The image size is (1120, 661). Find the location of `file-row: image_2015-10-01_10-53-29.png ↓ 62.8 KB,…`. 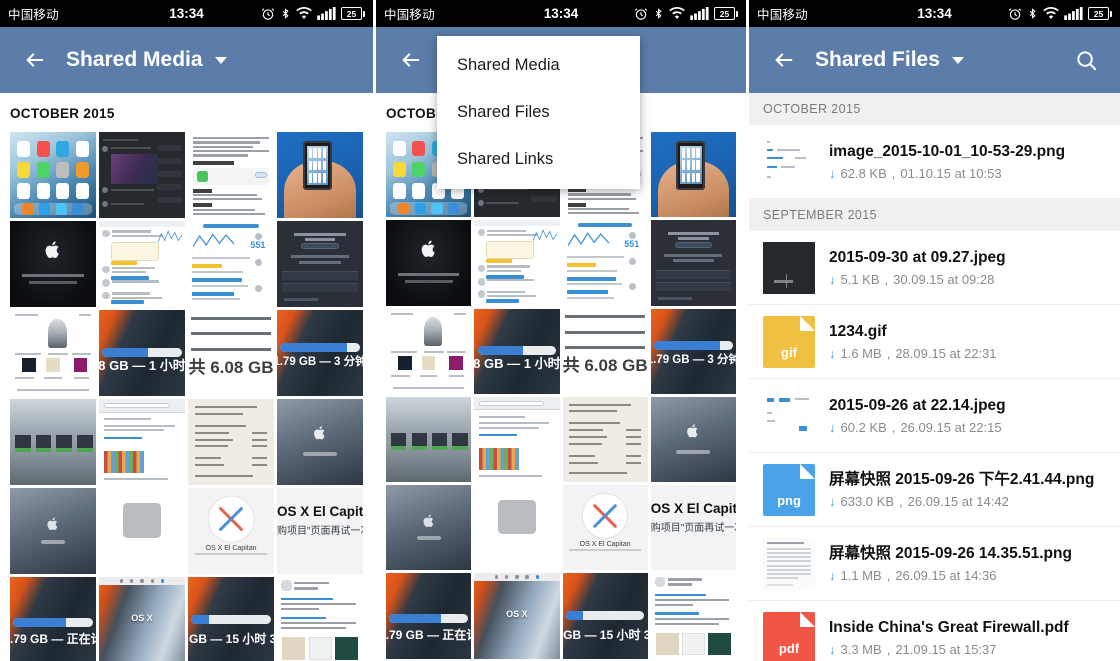

file-row: image_2015-10-01_10-53-29.png ↓ 62.8 KB,… is located at coordinates (934, 162).